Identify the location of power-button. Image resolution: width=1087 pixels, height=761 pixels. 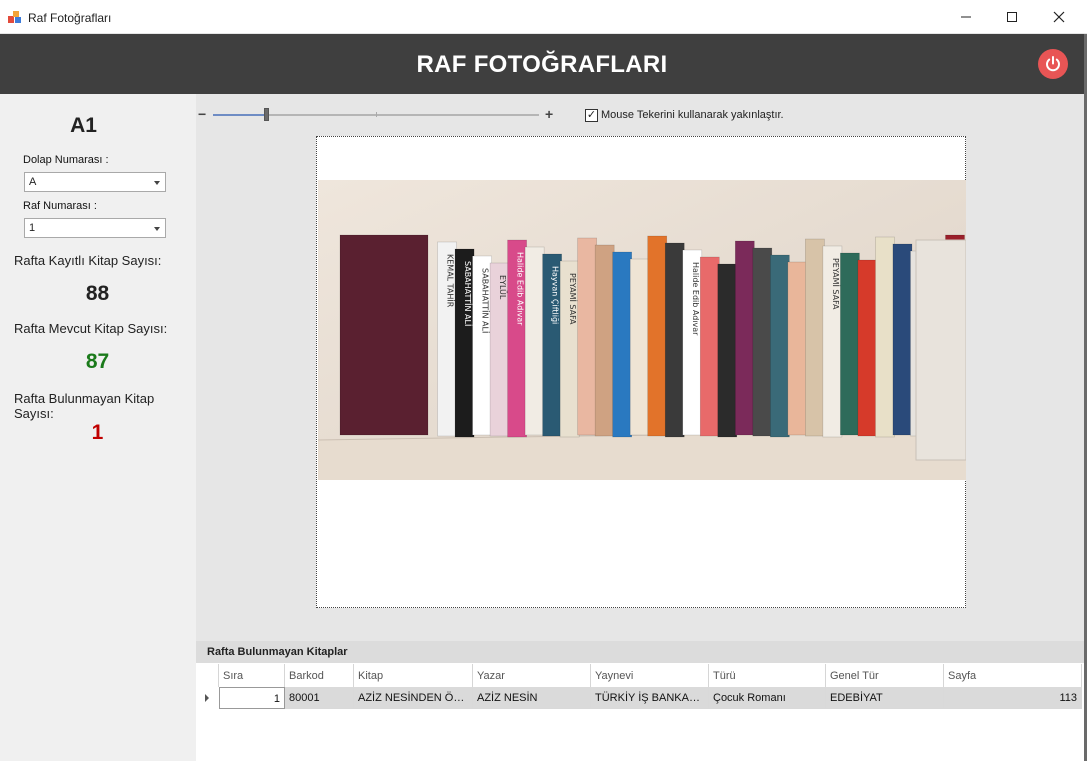
(1053, 64).